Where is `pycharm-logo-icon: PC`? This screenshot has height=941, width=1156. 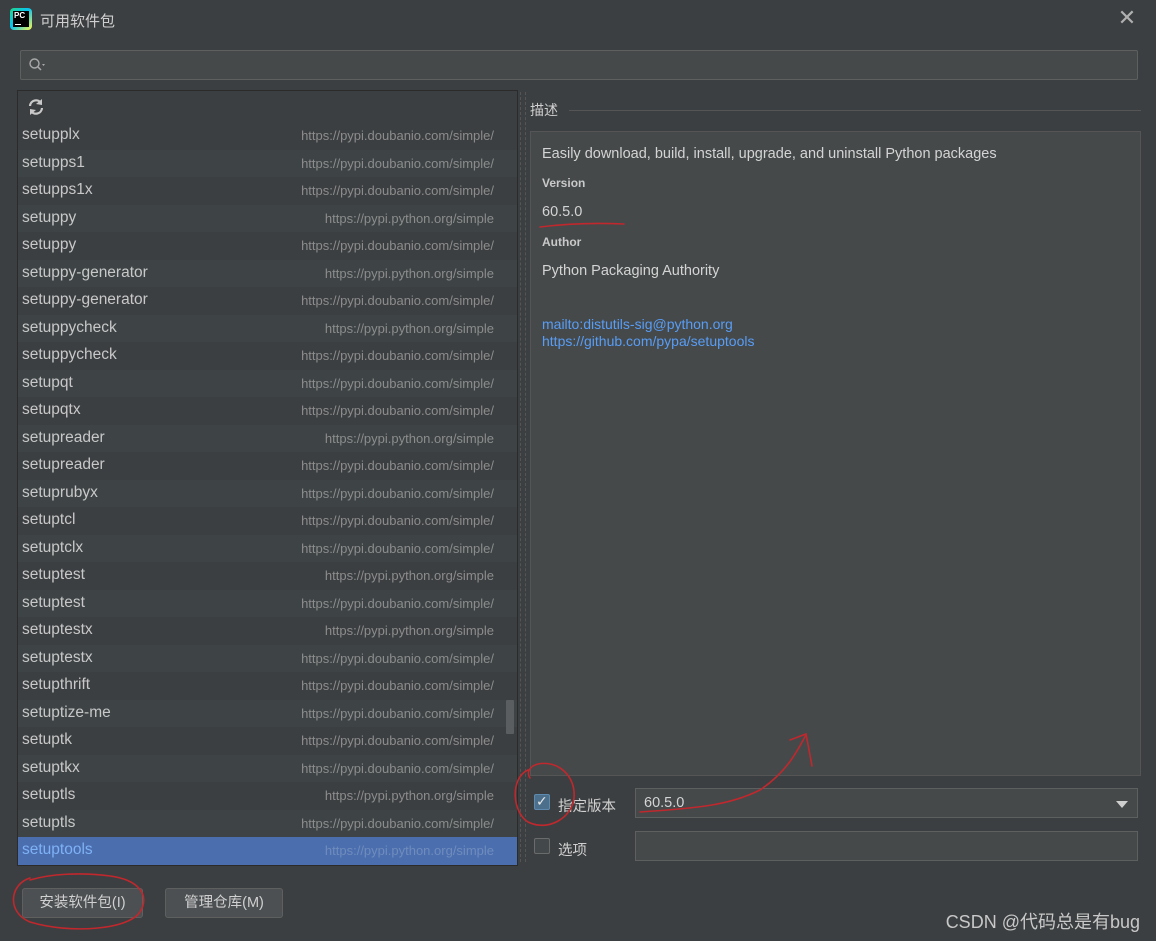 pycharm-logo-icon: PC is located at coordinates (21, 19).